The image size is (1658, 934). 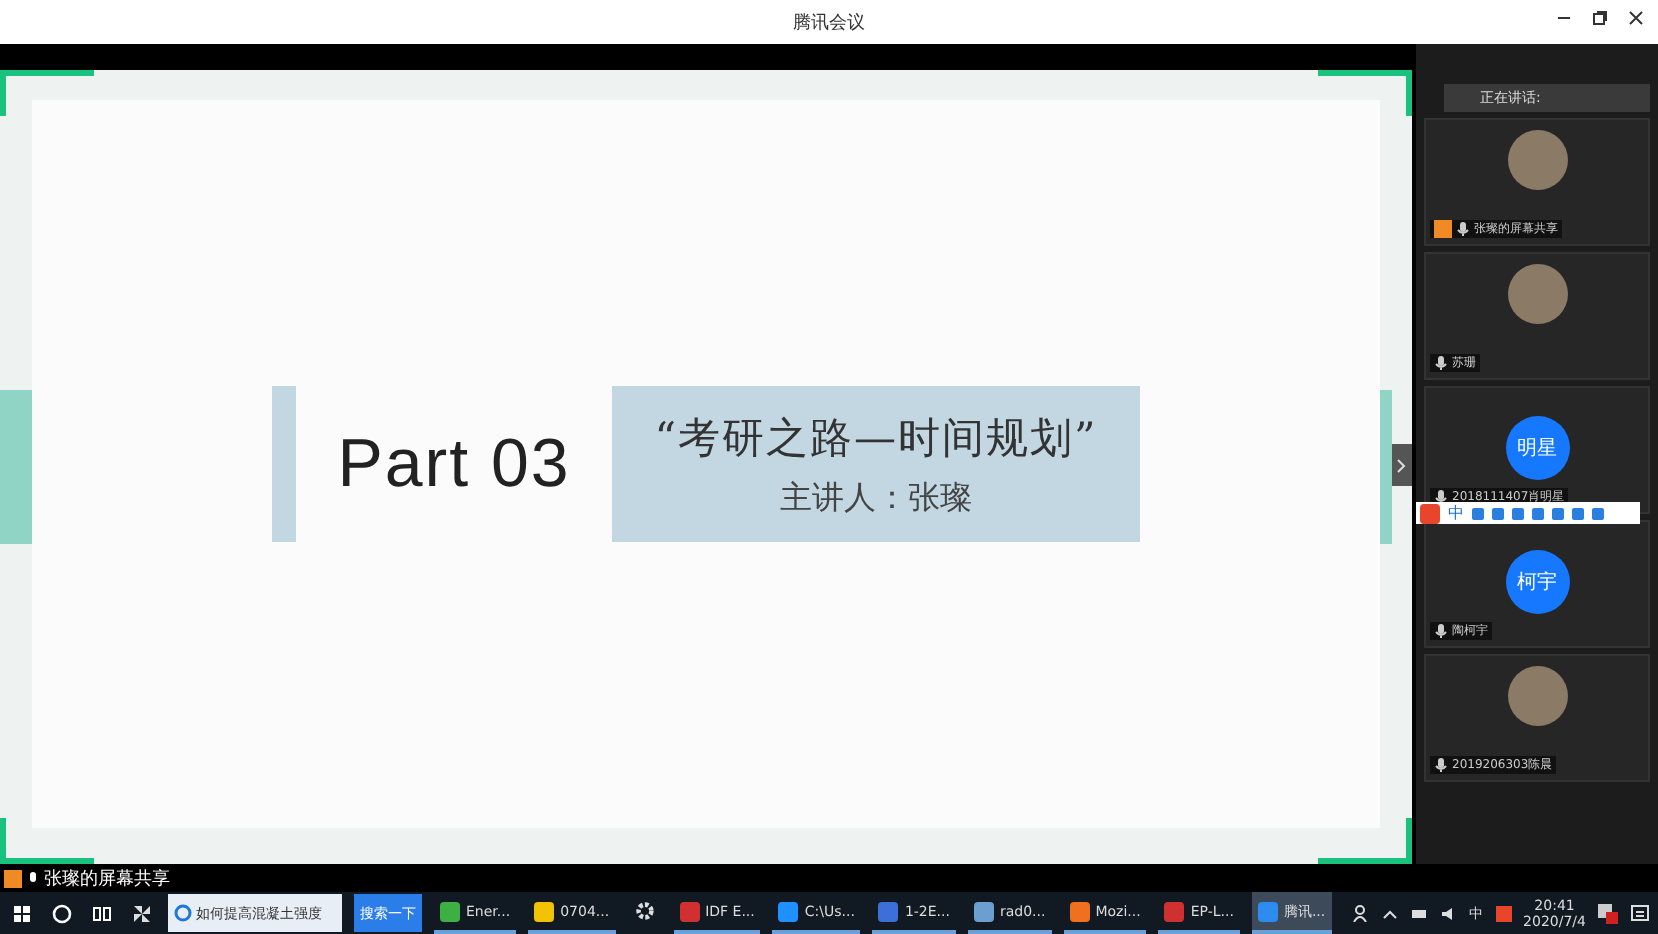 What do you see at coordinates (644, 911) in the screenshot?
I see `gear-icon` at bounding box center [644, 911].